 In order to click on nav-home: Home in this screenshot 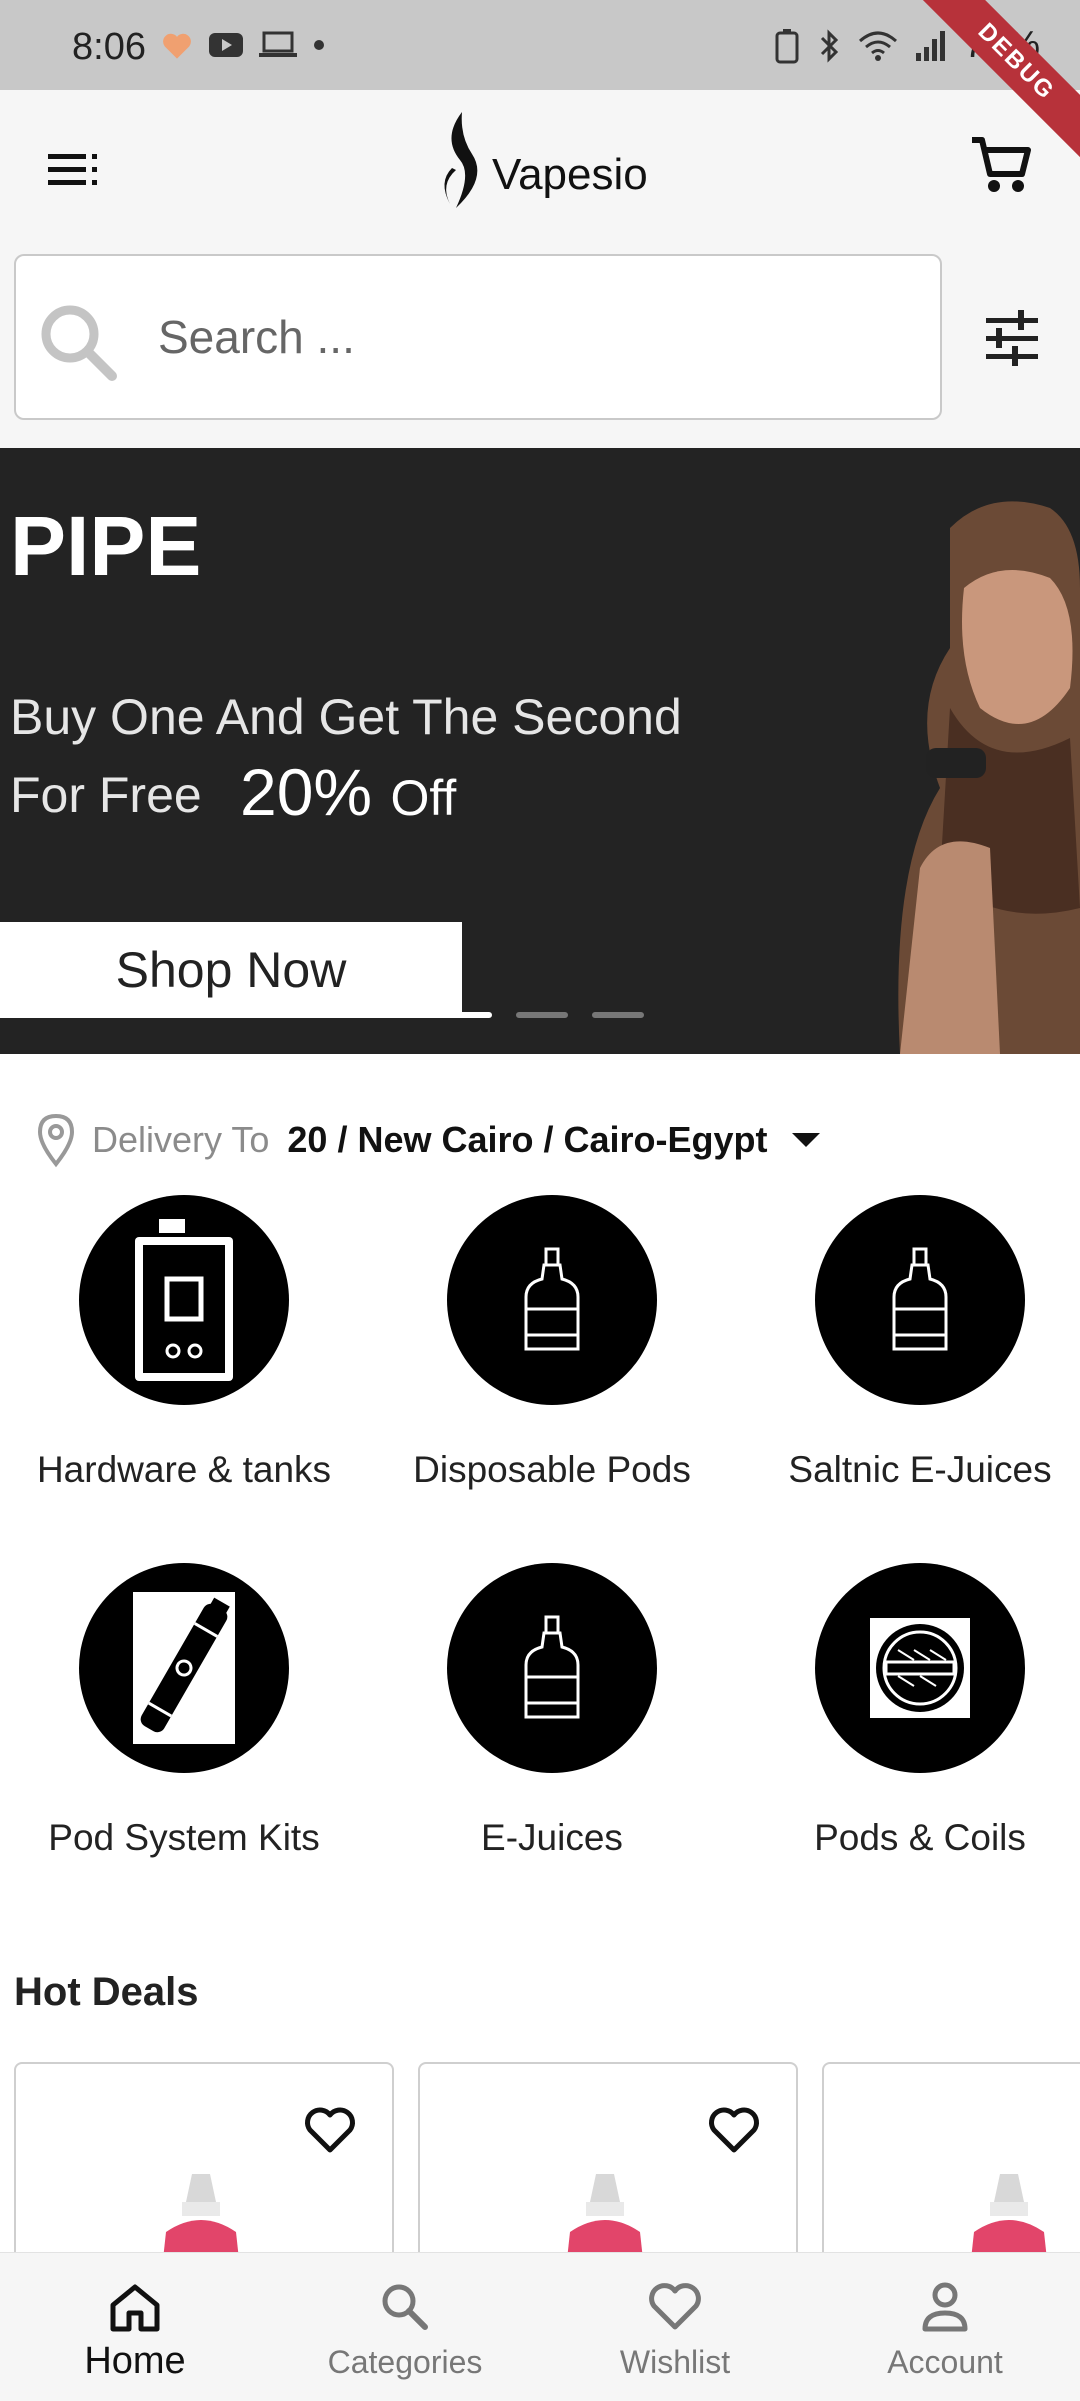, I will do `click(135, 2327)`.